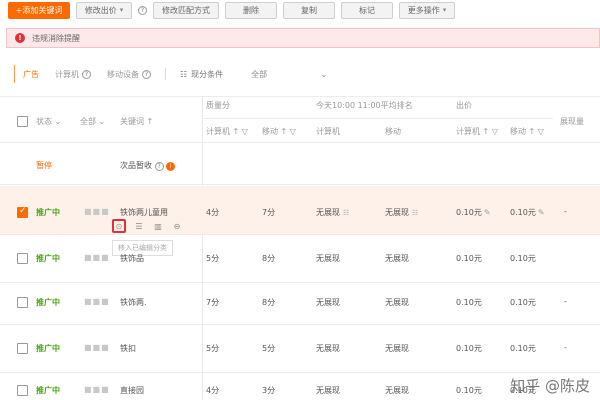  I want to click on row-bid-mobile: 0.10元 ✎, so click(527, 212).